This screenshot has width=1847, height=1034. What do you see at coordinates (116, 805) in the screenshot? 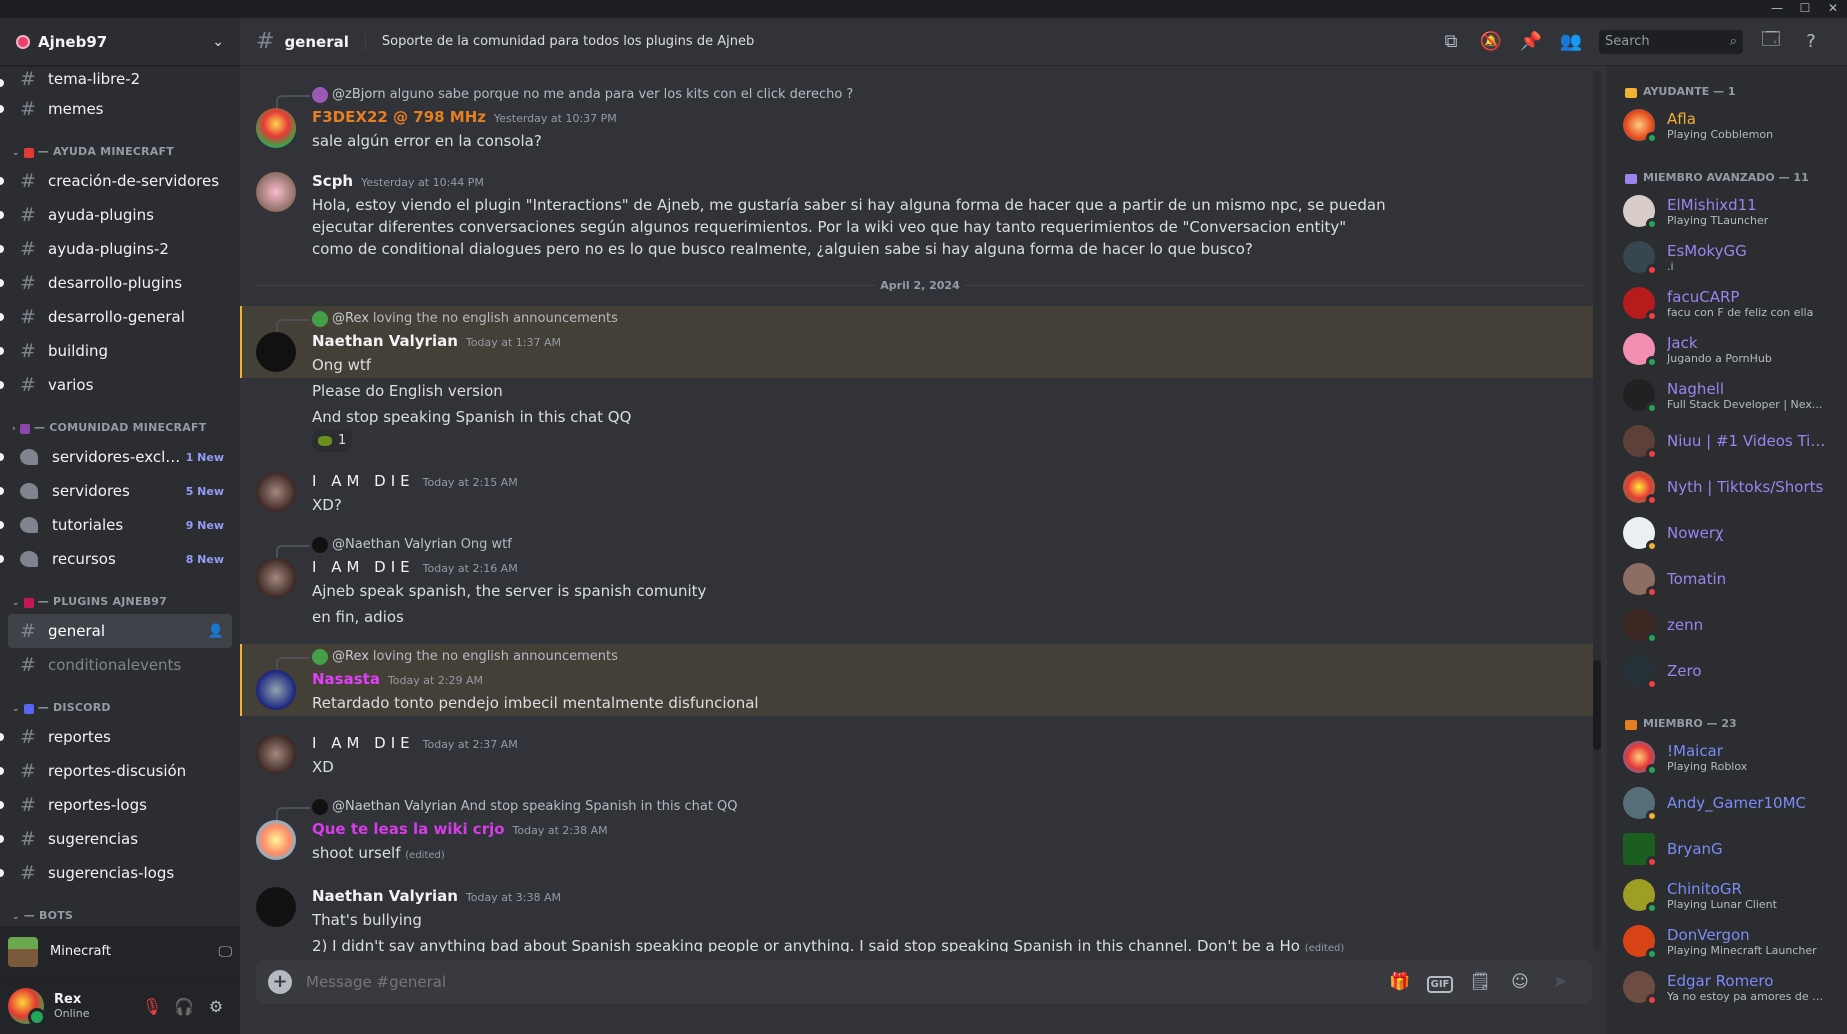
I see `channel-reportes-logs: # reportes-logs` at bounding box center [116, 805].